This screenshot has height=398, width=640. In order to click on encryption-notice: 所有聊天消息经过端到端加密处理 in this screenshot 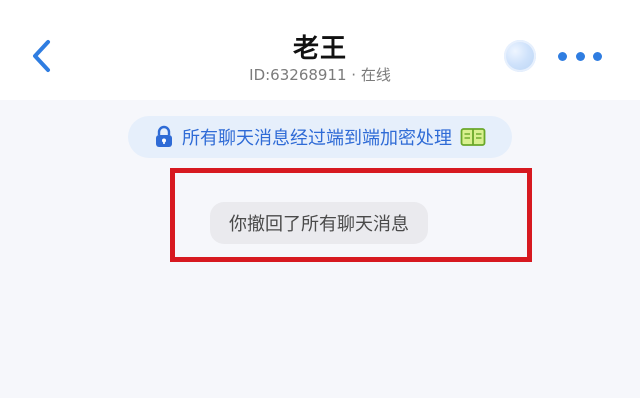, I will do `click(320, 137)`.